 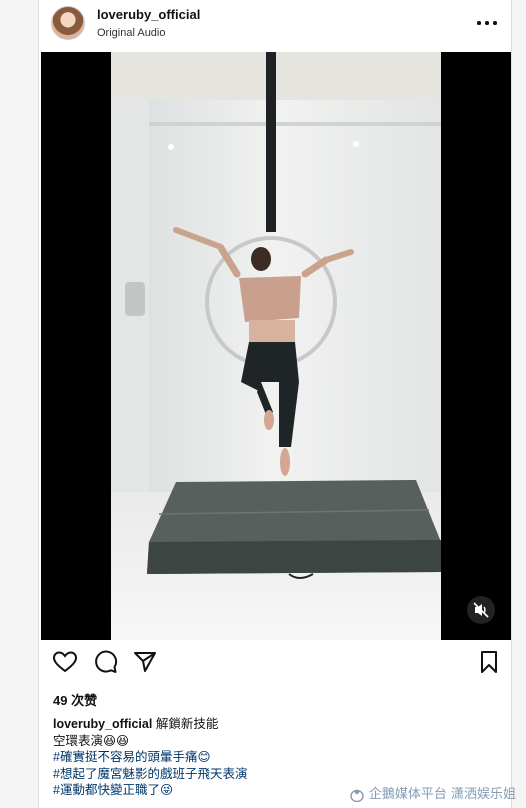 I want to click on heart-icon, so click(x=65, y=662).